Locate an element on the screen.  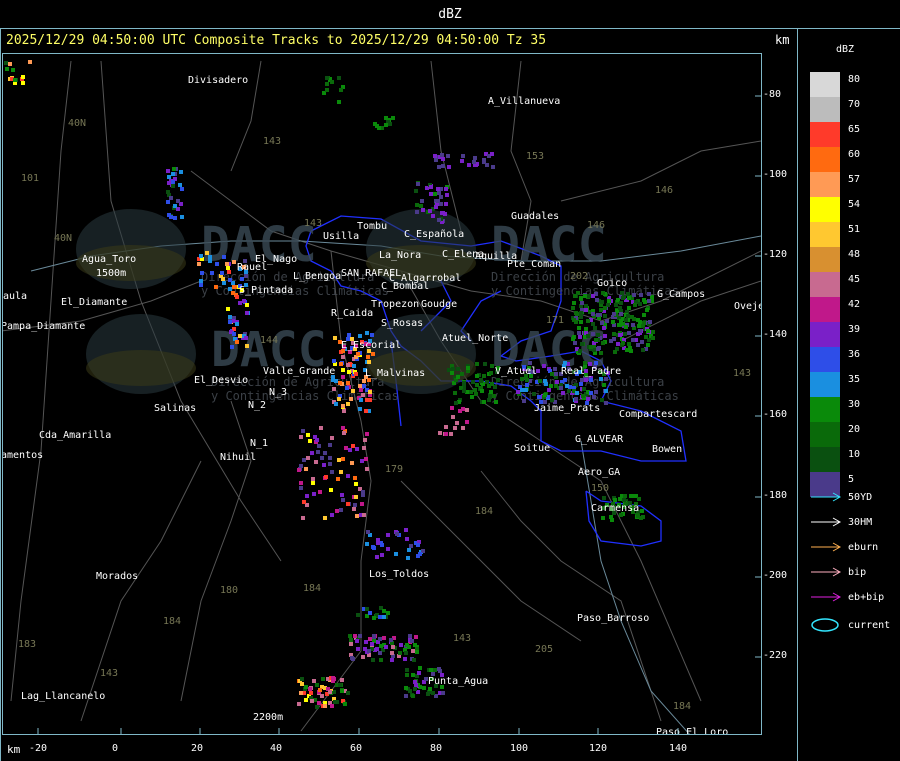
legend-value-label: 48 is located at coordinates (854, 254).